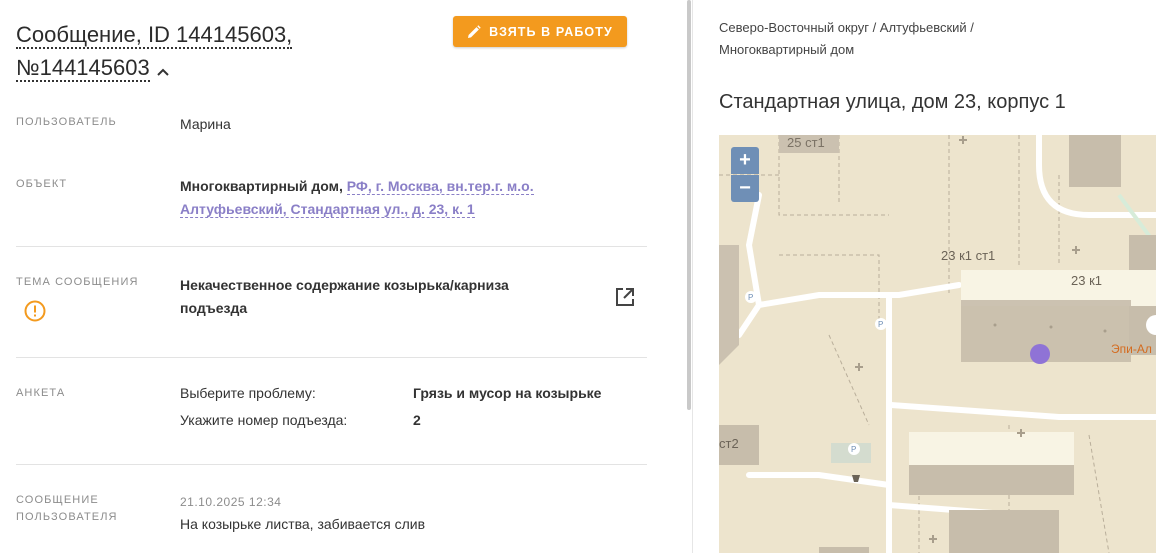 Image resolution: width=1156 pixels, height=553 pixels. What do you see at coordinates (440, 186) in the screenshot?
I see `object-address-link-1: РФ, г. Москва, вн.тер.г. м.о.` at bounding box center [440, 186].